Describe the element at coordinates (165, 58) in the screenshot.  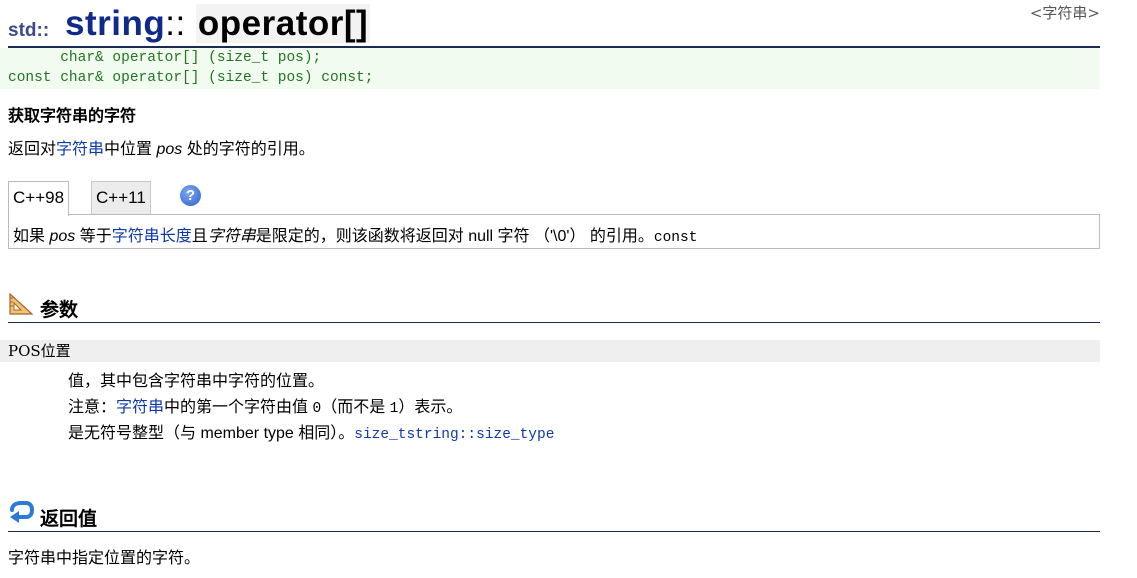
I see `prototype-line: char& operator[] (size_t pos);` at that location.